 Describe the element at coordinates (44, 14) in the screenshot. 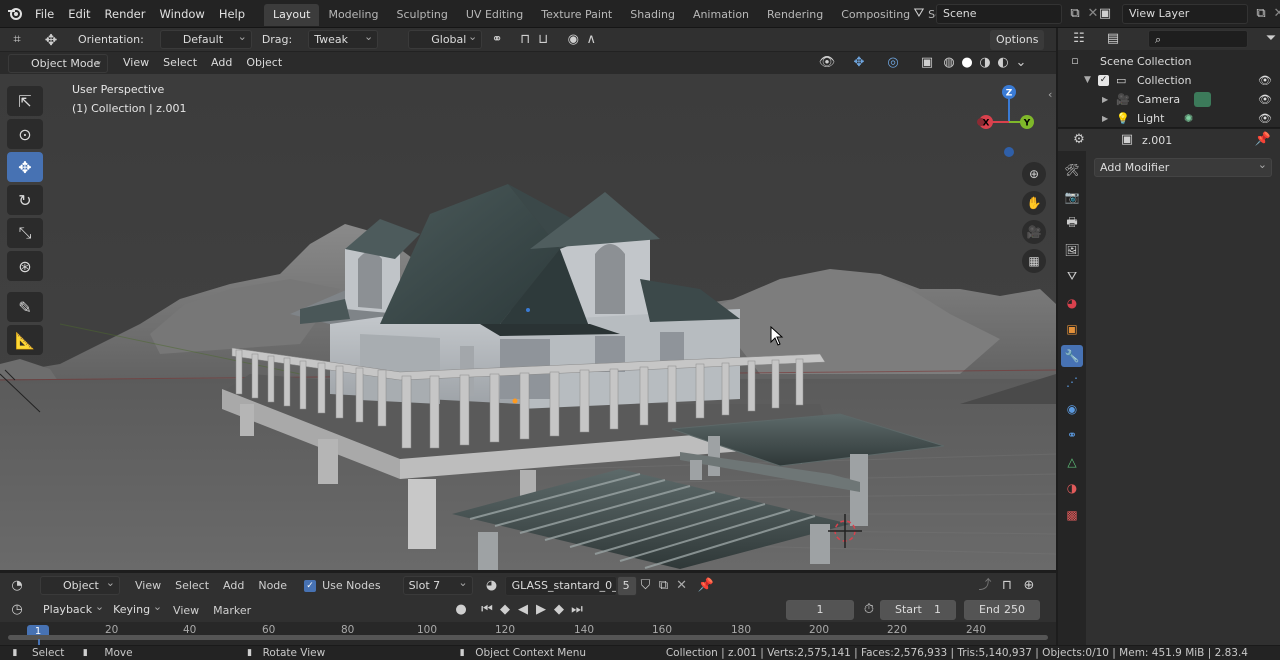

I see `menu-file: File` at that location.